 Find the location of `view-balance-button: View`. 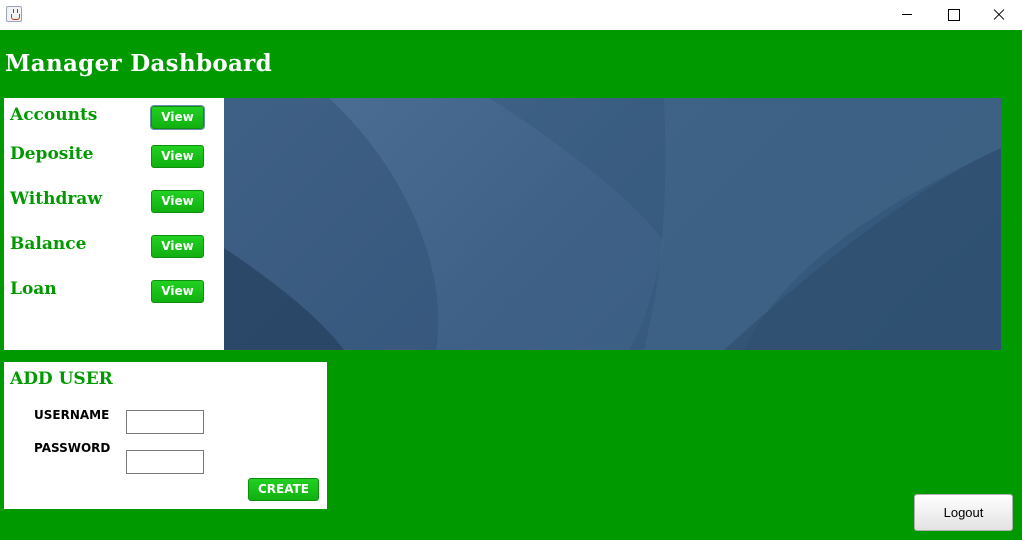

view-balance-button: View is located at coordinates (177, 246).